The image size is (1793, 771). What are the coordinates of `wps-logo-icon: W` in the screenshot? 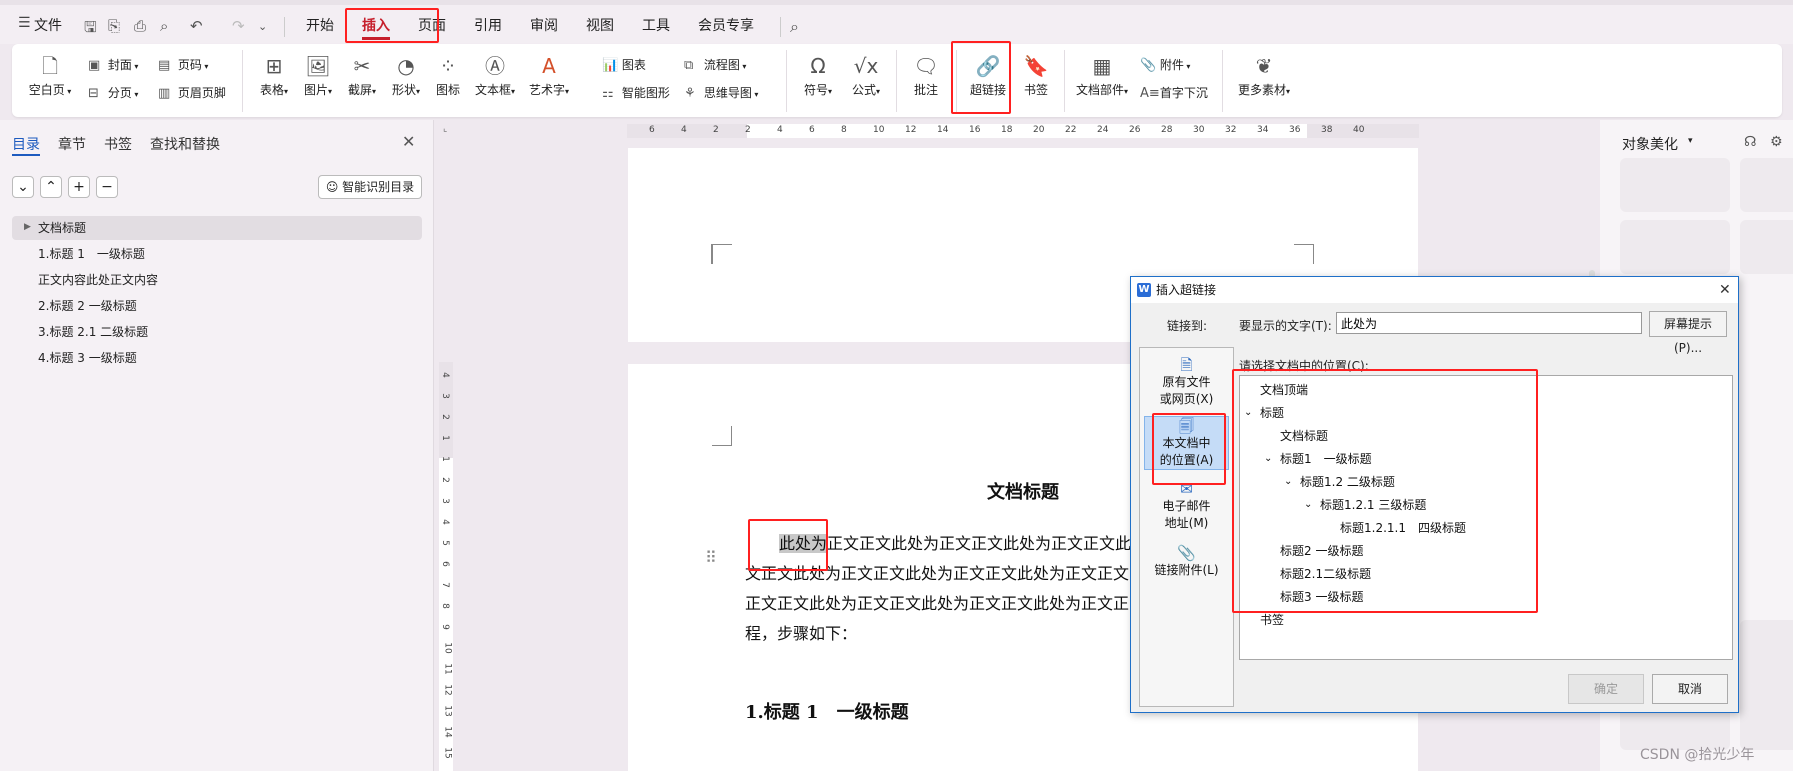 It's located at (1144, 290).